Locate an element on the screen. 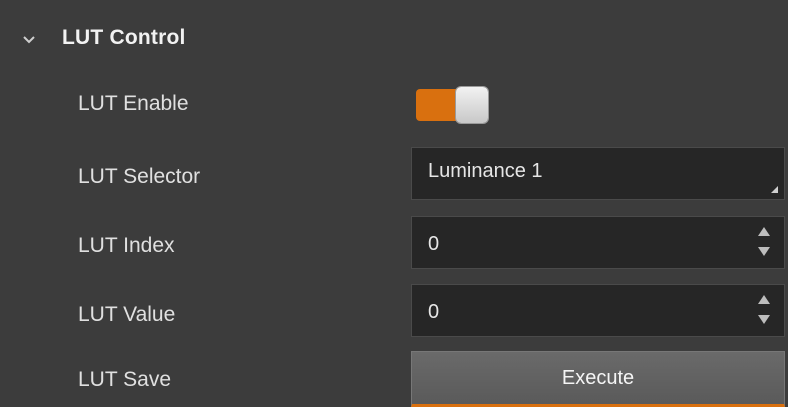 Image resolution: width=788 pixels, height=407 pixels. execute-button: Execute is located at coordinates (598, 379).